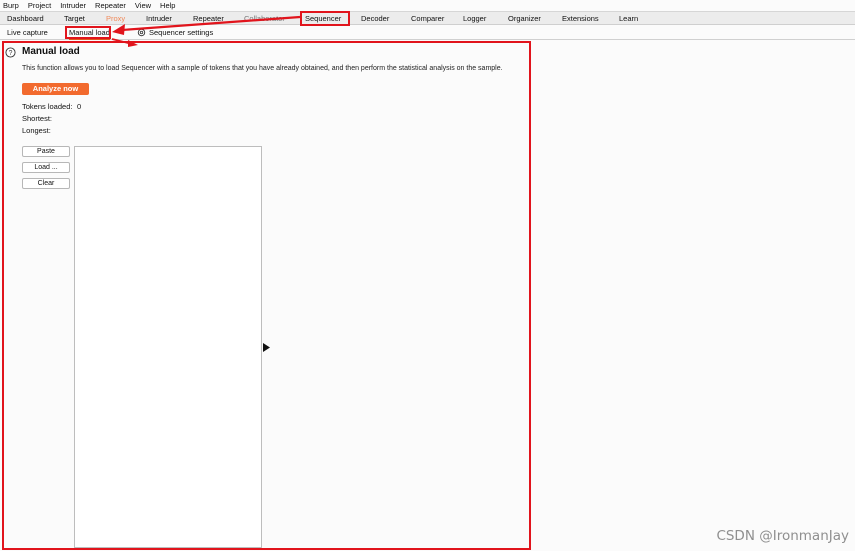 The image size is (855, 551). Describe the element at coordinates (36, 130) in the screenshot. I see `longest-label: Longest:` at that location.